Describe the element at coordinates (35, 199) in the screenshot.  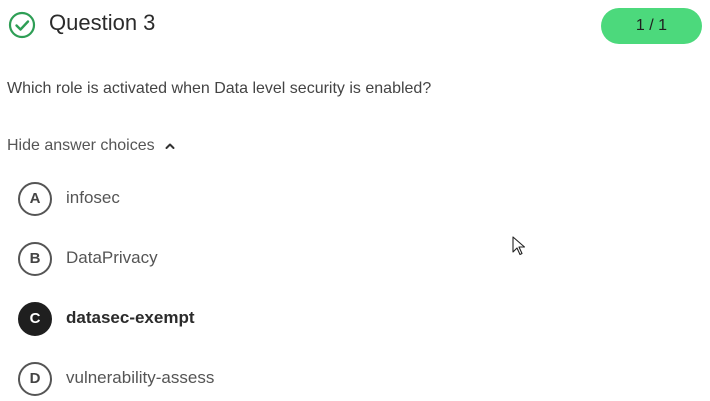
I see `choice-letter-a: A` at that location.